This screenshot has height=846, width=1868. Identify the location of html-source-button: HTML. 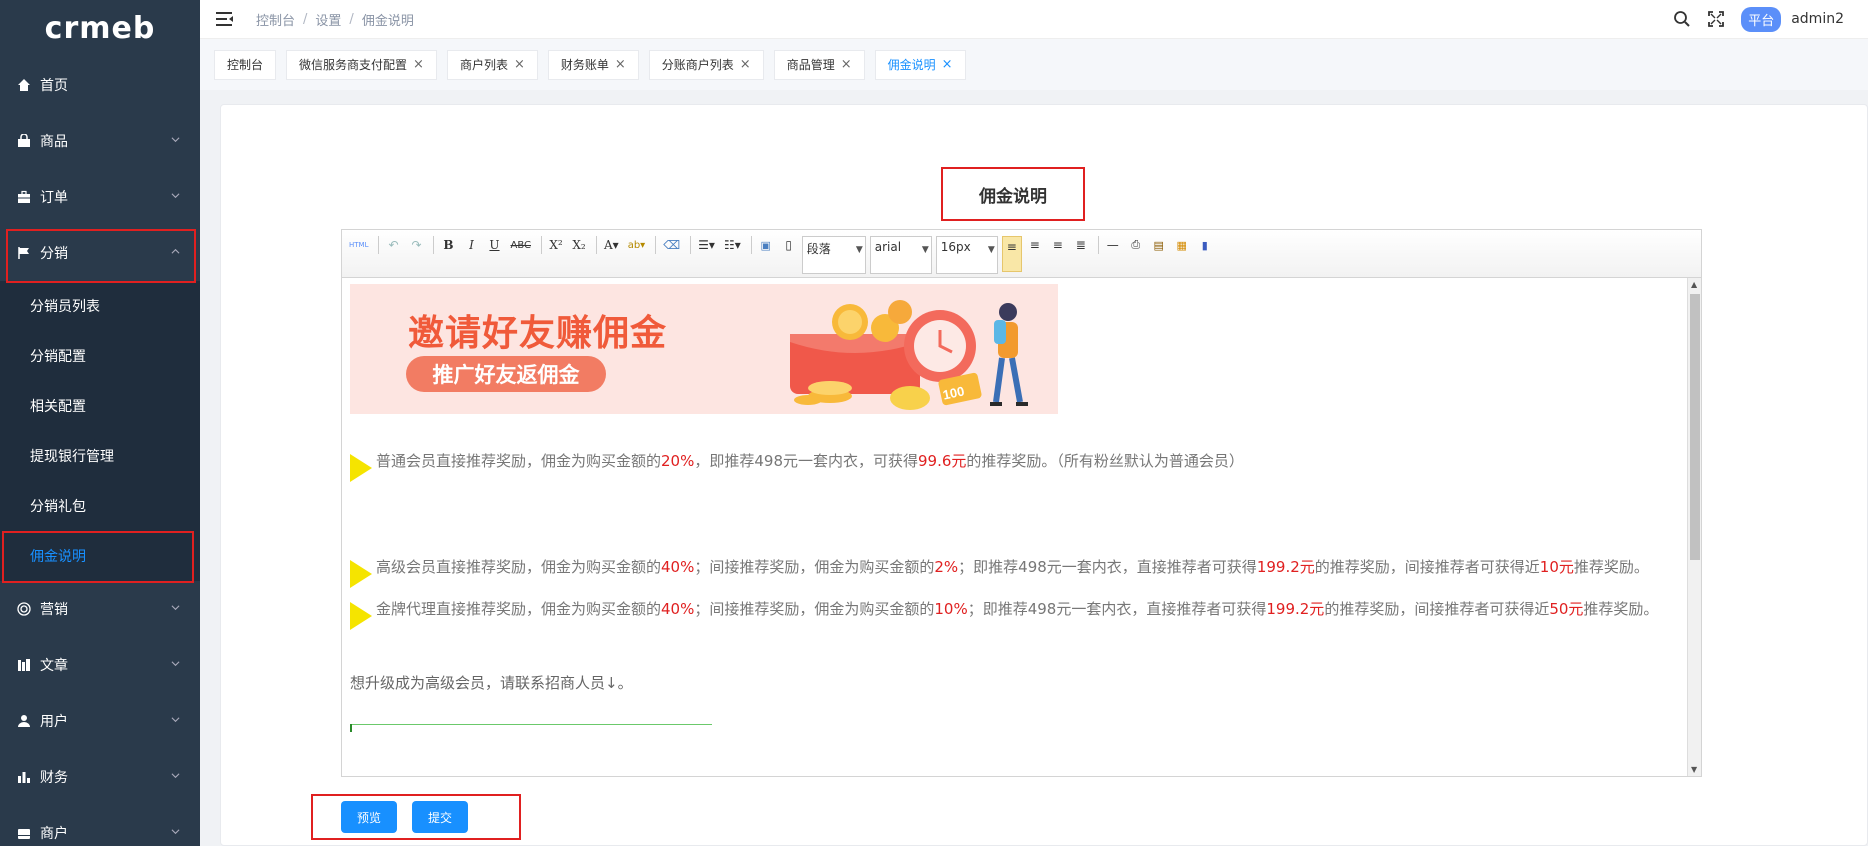
(358, 245).